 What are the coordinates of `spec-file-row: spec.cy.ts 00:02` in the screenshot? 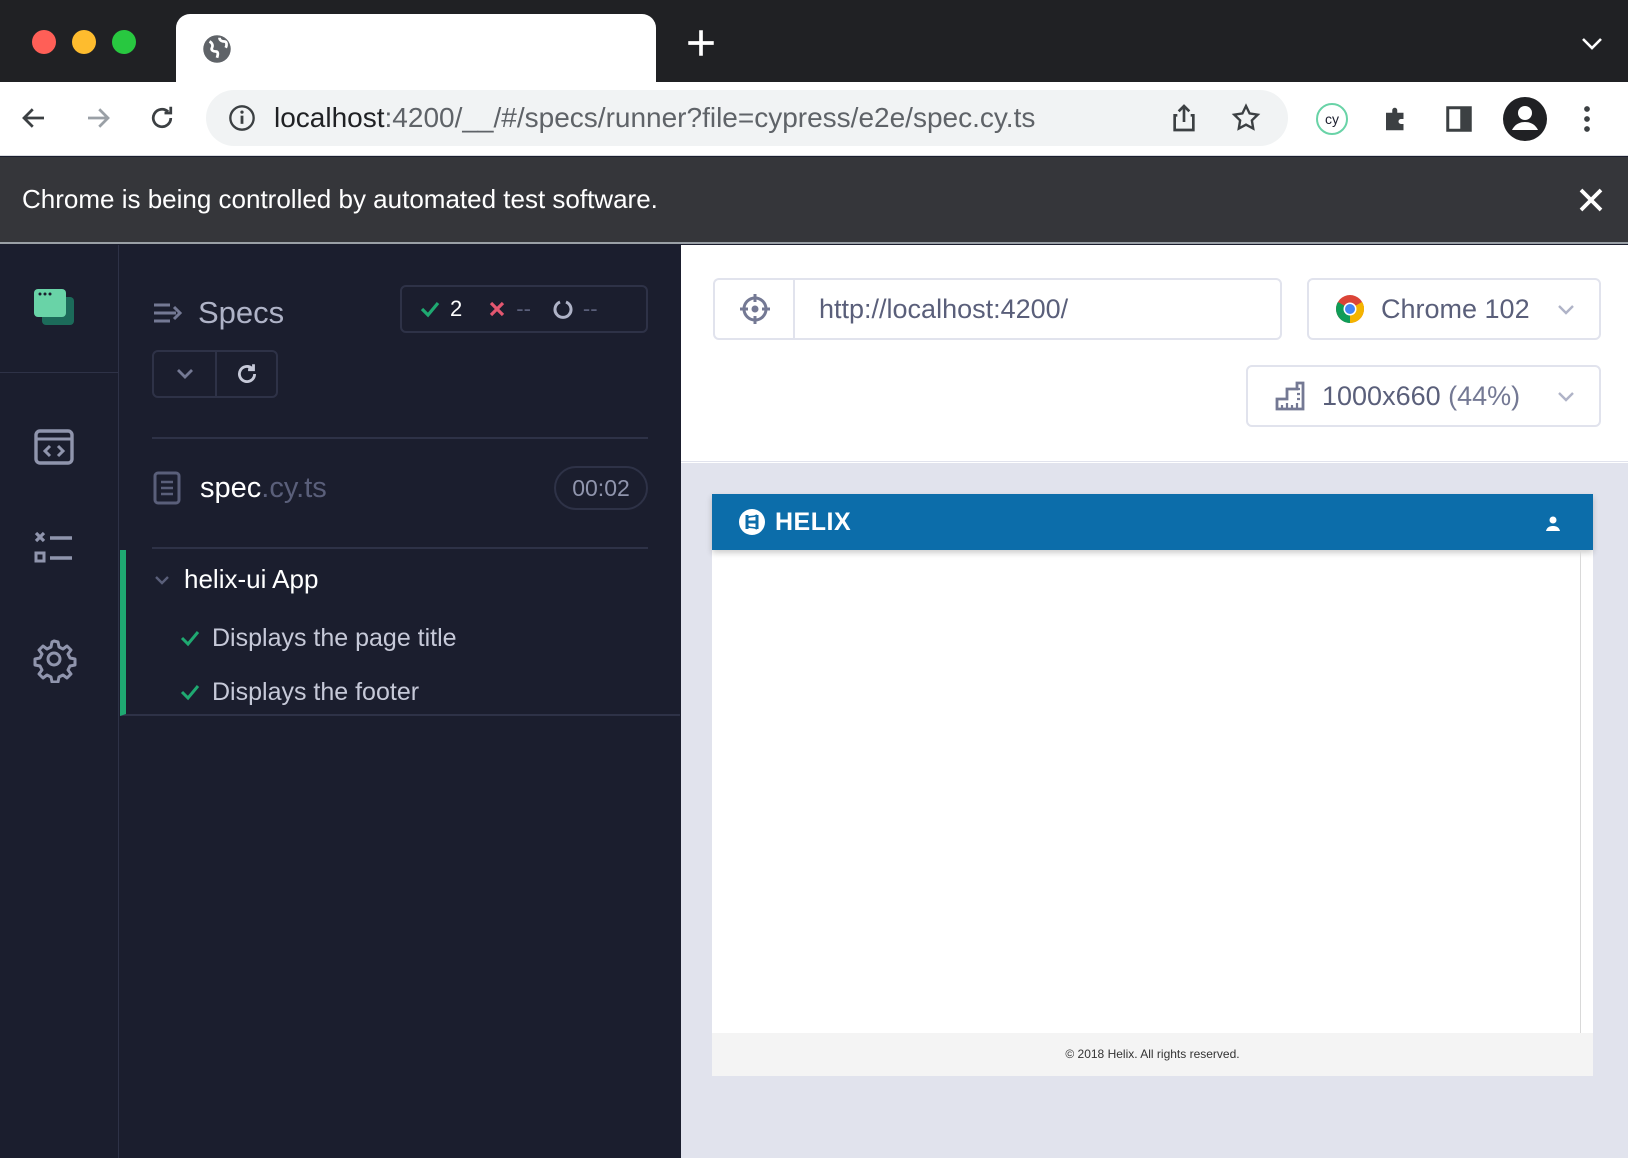 It's located at (400, 490).